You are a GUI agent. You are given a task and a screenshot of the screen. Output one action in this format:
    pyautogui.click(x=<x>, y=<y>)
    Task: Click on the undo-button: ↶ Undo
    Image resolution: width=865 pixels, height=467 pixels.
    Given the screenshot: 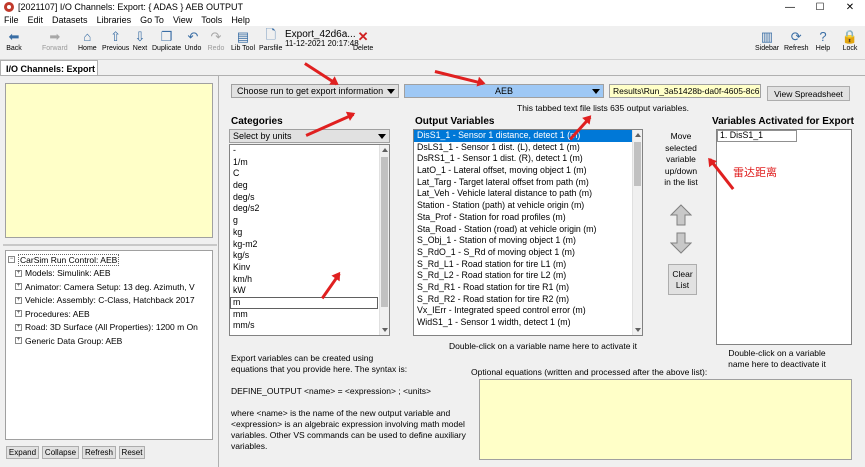 What is the action you would take?
    pyautogui.click(x=193, y=43)
    